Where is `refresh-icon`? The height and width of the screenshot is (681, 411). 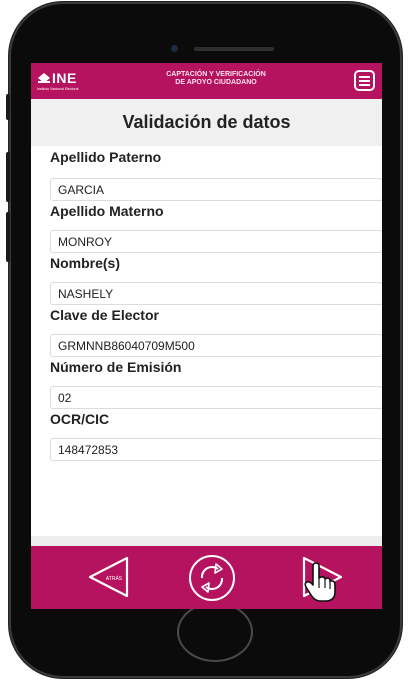
refresh-icon is located at coordinates (212, 578).